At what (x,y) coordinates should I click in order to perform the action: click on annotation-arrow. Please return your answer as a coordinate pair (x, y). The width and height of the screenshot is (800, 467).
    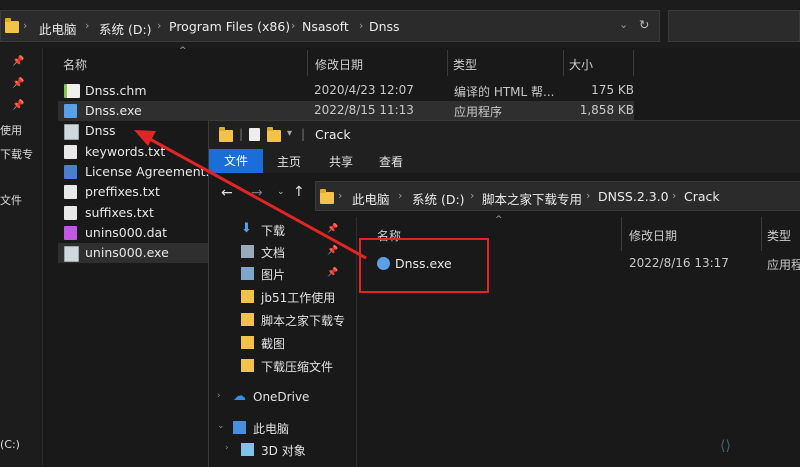
    Looking at the image, I should click on (250, 195).